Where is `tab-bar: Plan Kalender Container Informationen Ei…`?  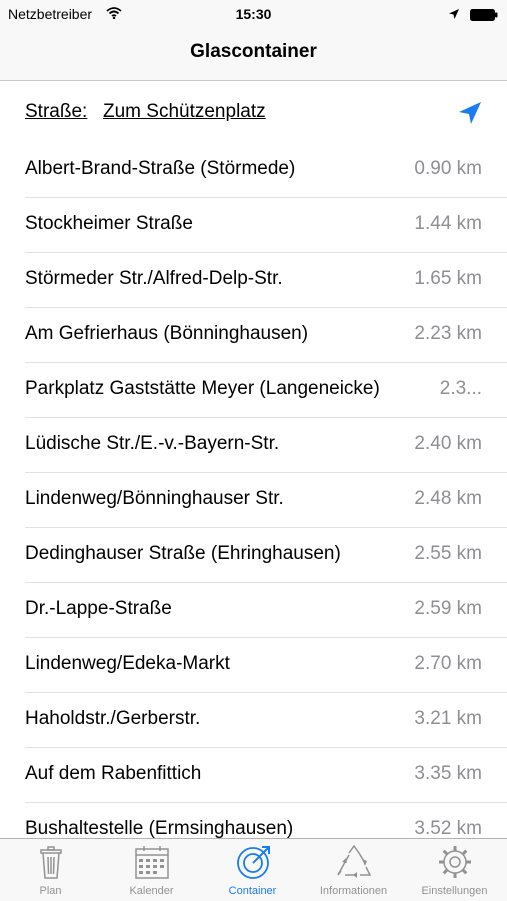
tab-bar: Plan Kalender Container Informationen Ei… is located at coordinates (253, 869).